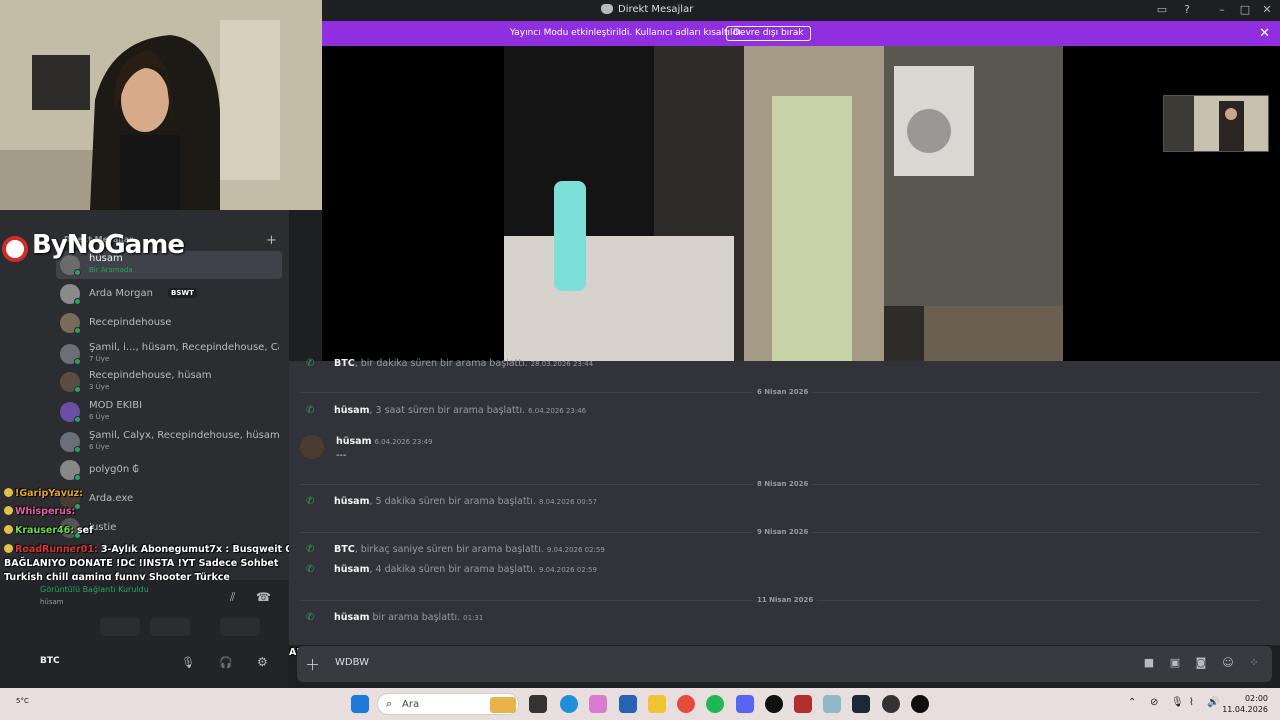  What do you see at coordinates (312, 664) in the screenshot?
I see `attach-plus-icon: ＋` at bounding box center [312, 664].